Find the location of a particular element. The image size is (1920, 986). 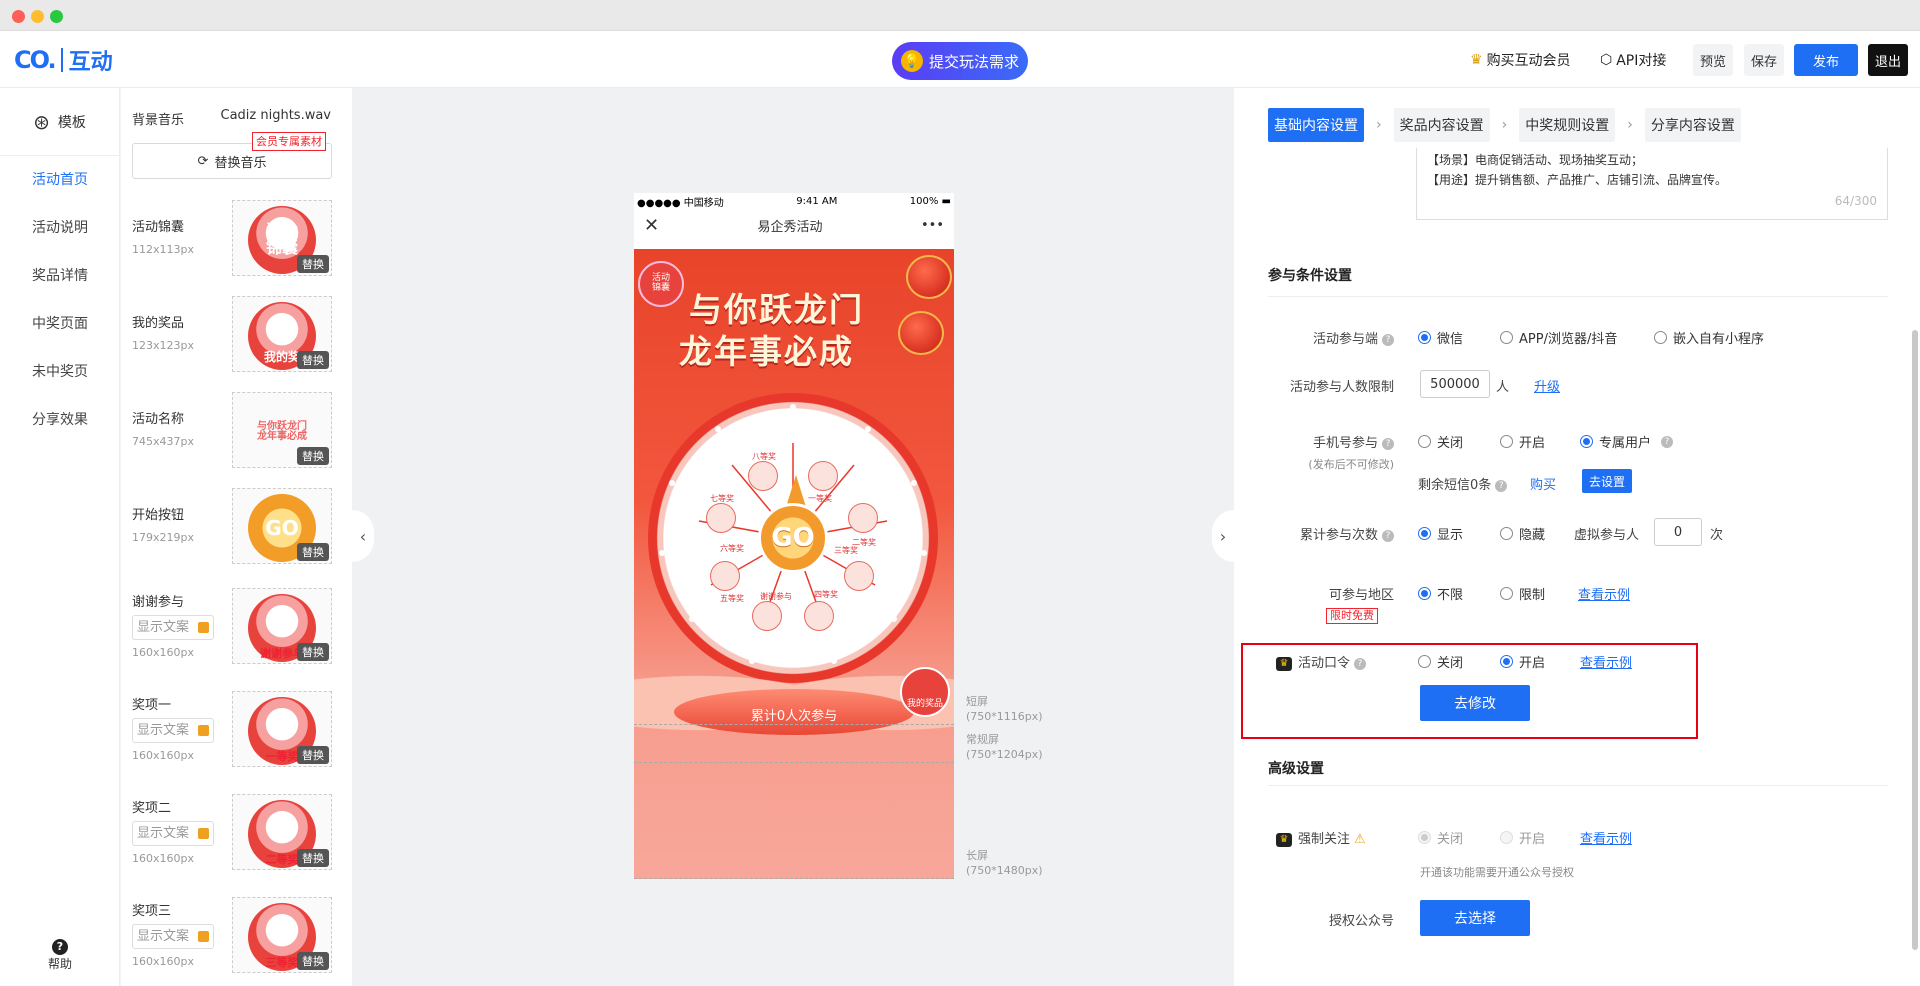

prize-slot is located at coordinates (763, 476).